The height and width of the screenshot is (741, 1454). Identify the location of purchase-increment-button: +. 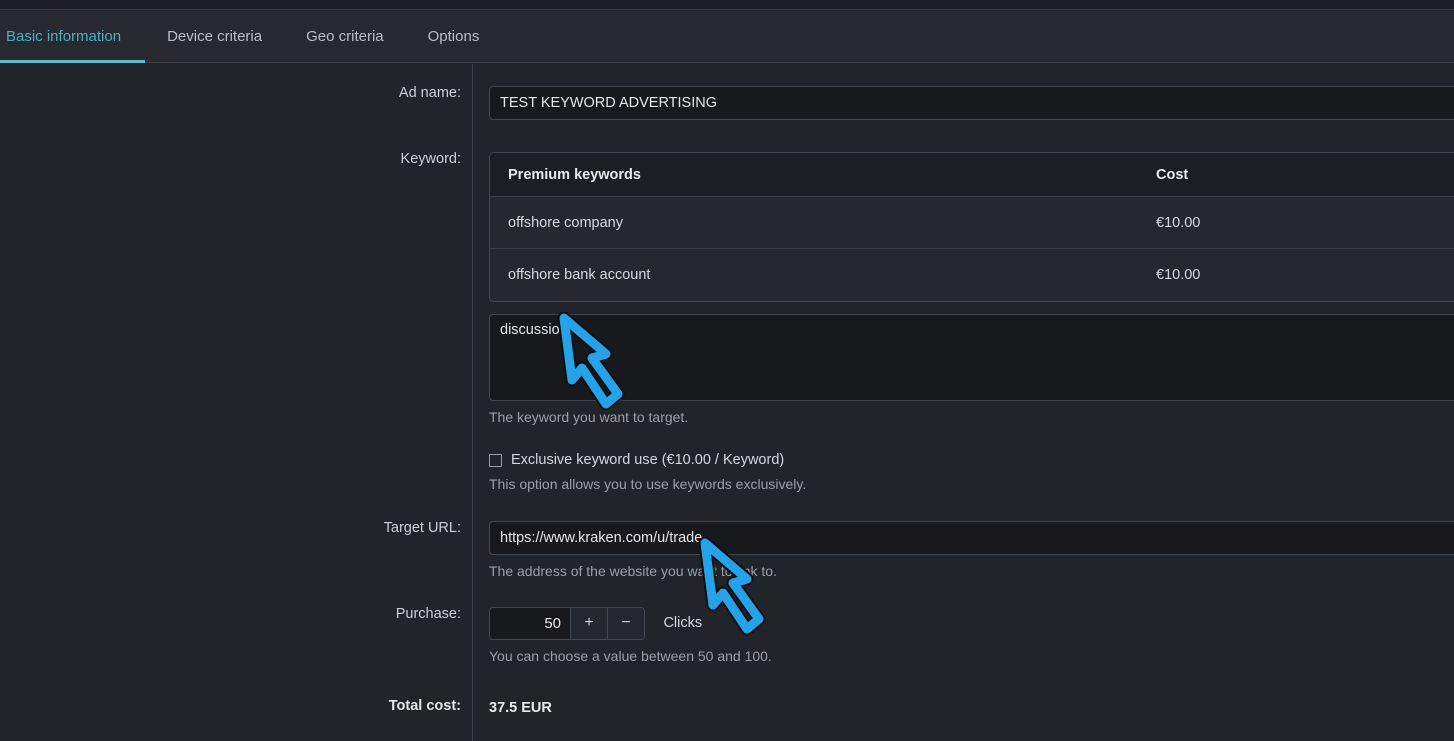
(588, 623).